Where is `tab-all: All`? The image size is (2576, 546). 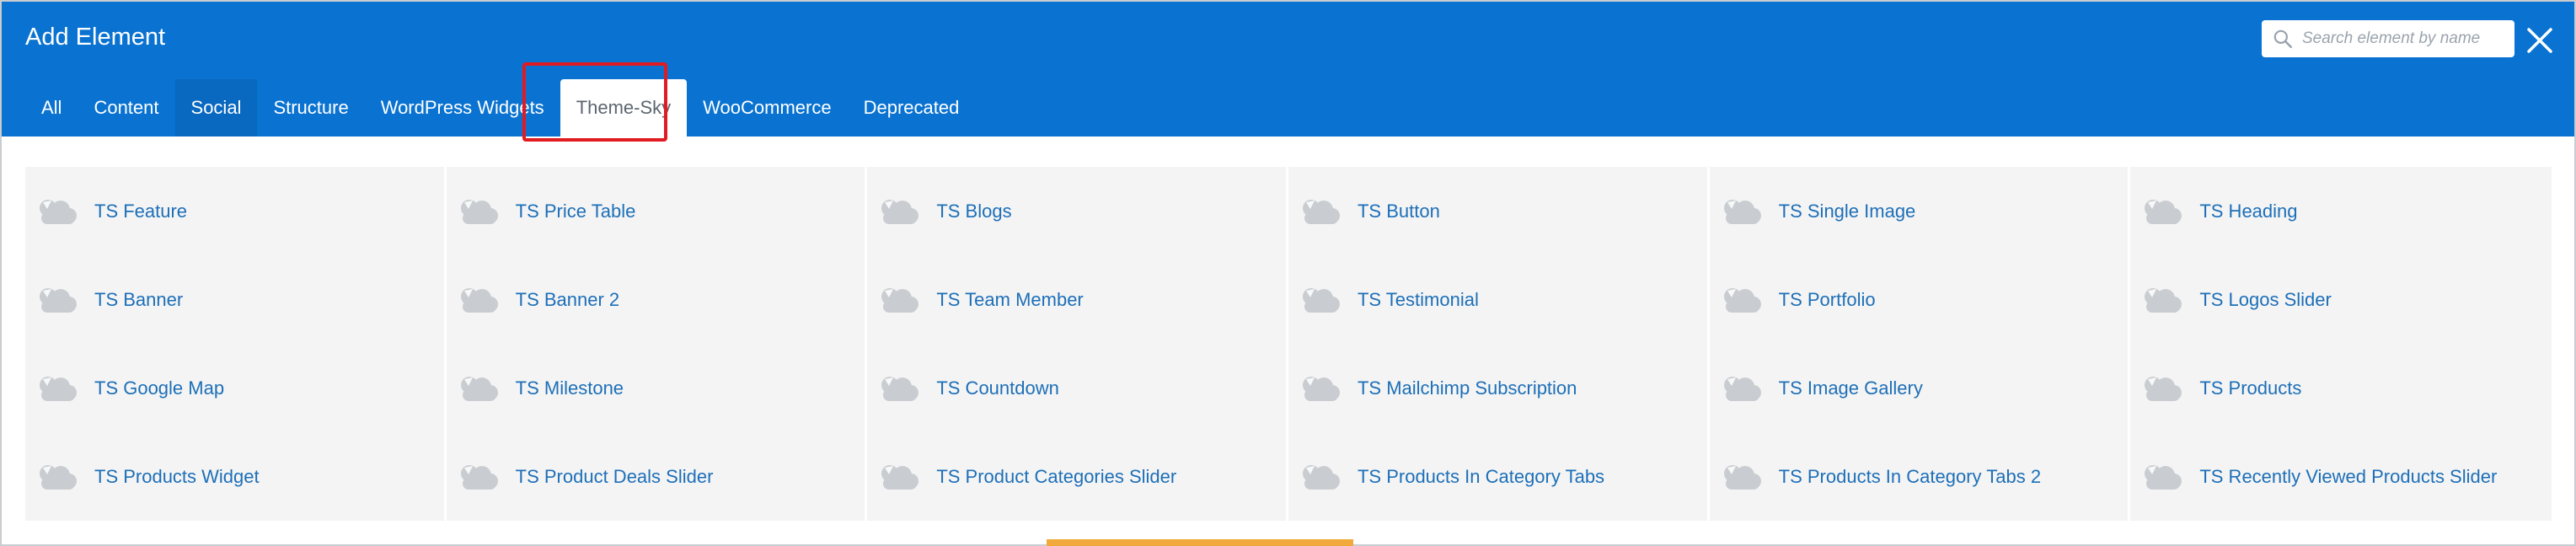
tab-all: All is located at coordinates (51, 107).